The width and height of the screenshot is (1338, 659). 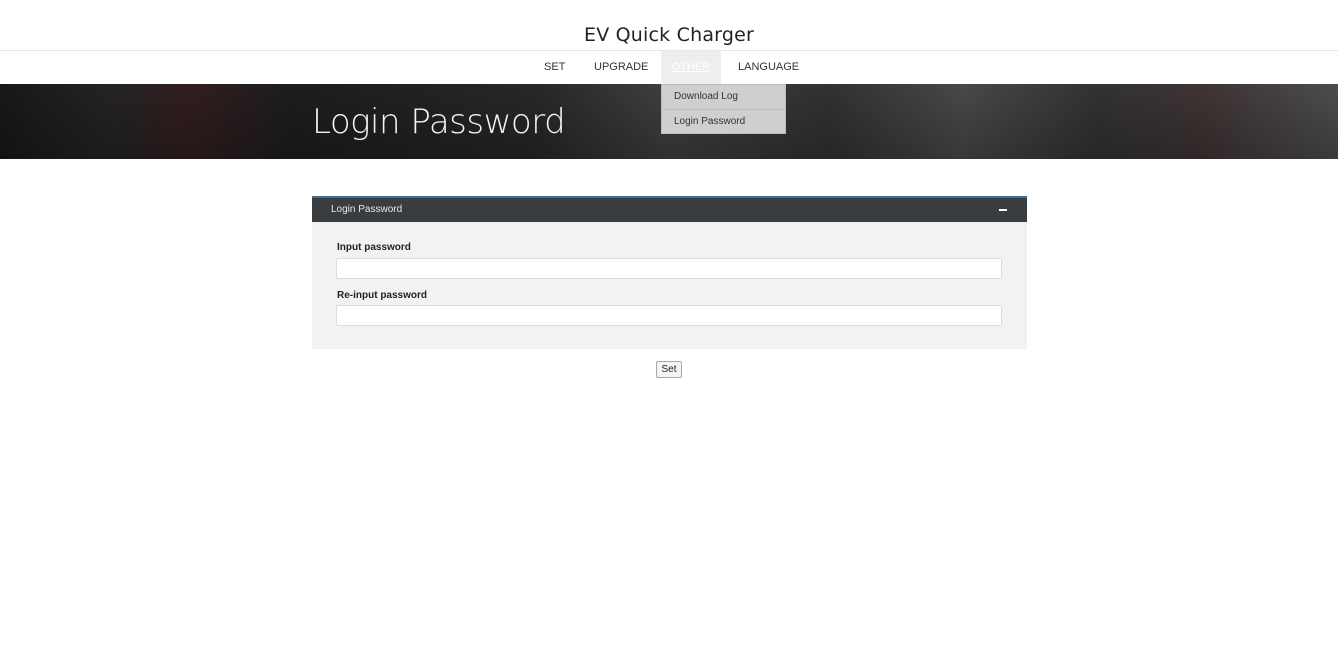 What do you see at coordinates (367, 209) in the screenshot?
I see `panel-title: Login Password` at bounding box center [367, 209].